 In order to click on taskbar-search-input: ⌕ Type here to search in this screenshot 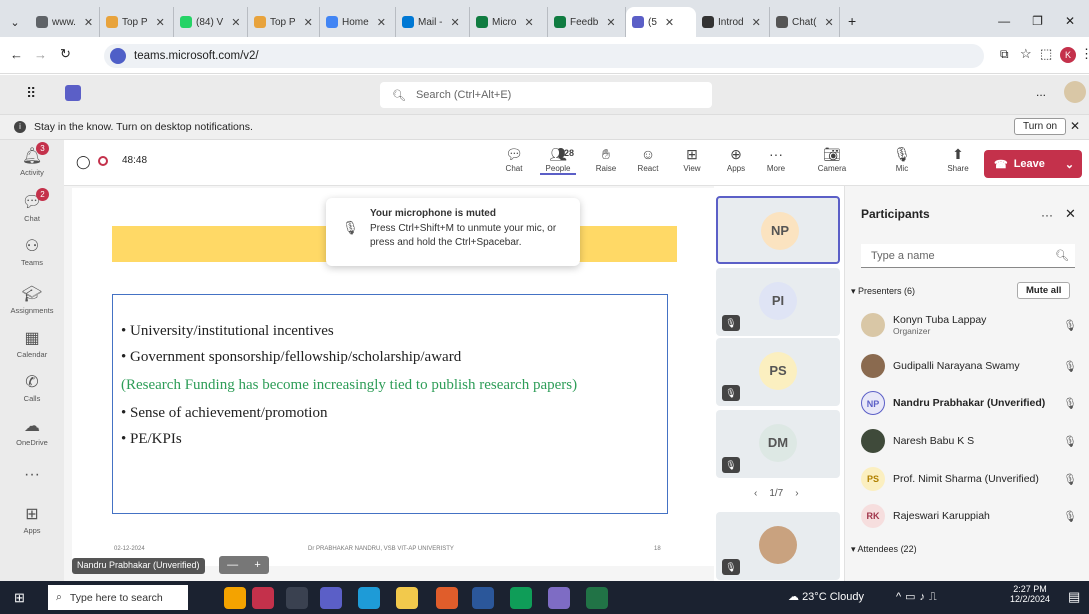, I will do `click(118, 597)`.